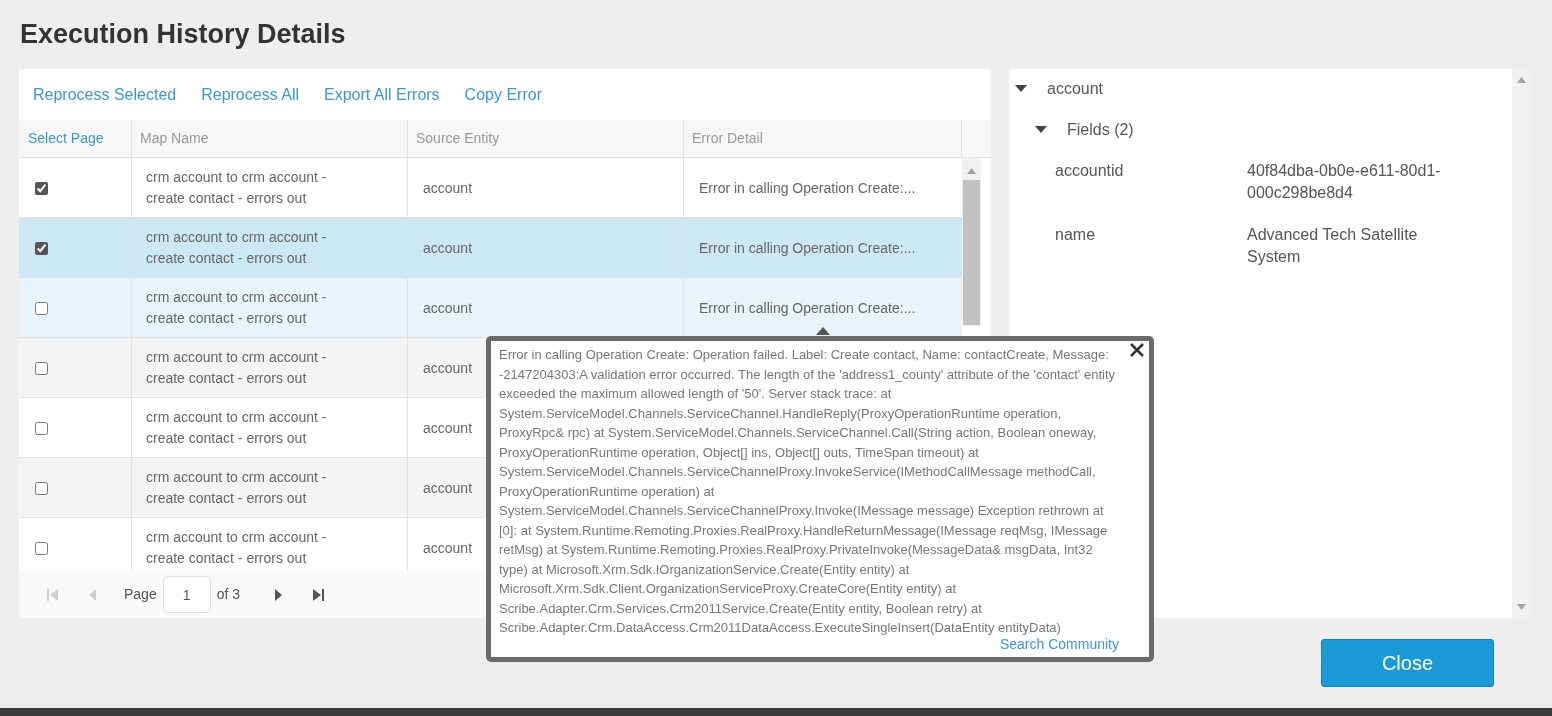 The image size is (1552, 716). I want to click on field-value: Advanced Tech Satellite System, so click(1333, 246).